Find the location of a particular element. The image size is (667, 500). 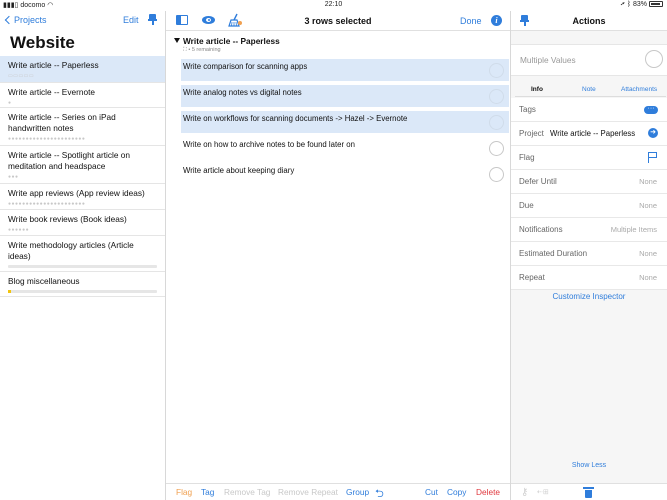

battery-status: ➚ ᛒ 83% is located at coordinates (642, 4).